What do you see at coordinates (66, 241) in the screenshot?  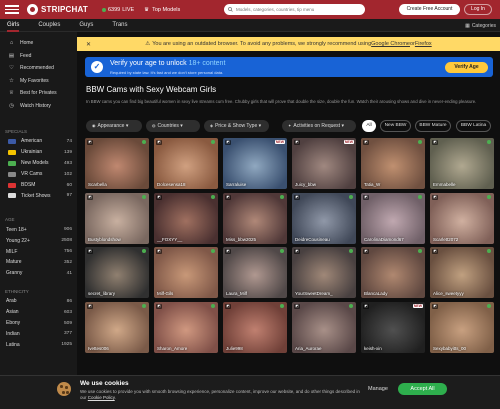 I see `sidebar-row-count: 2508` at bounding box center [66, 241].